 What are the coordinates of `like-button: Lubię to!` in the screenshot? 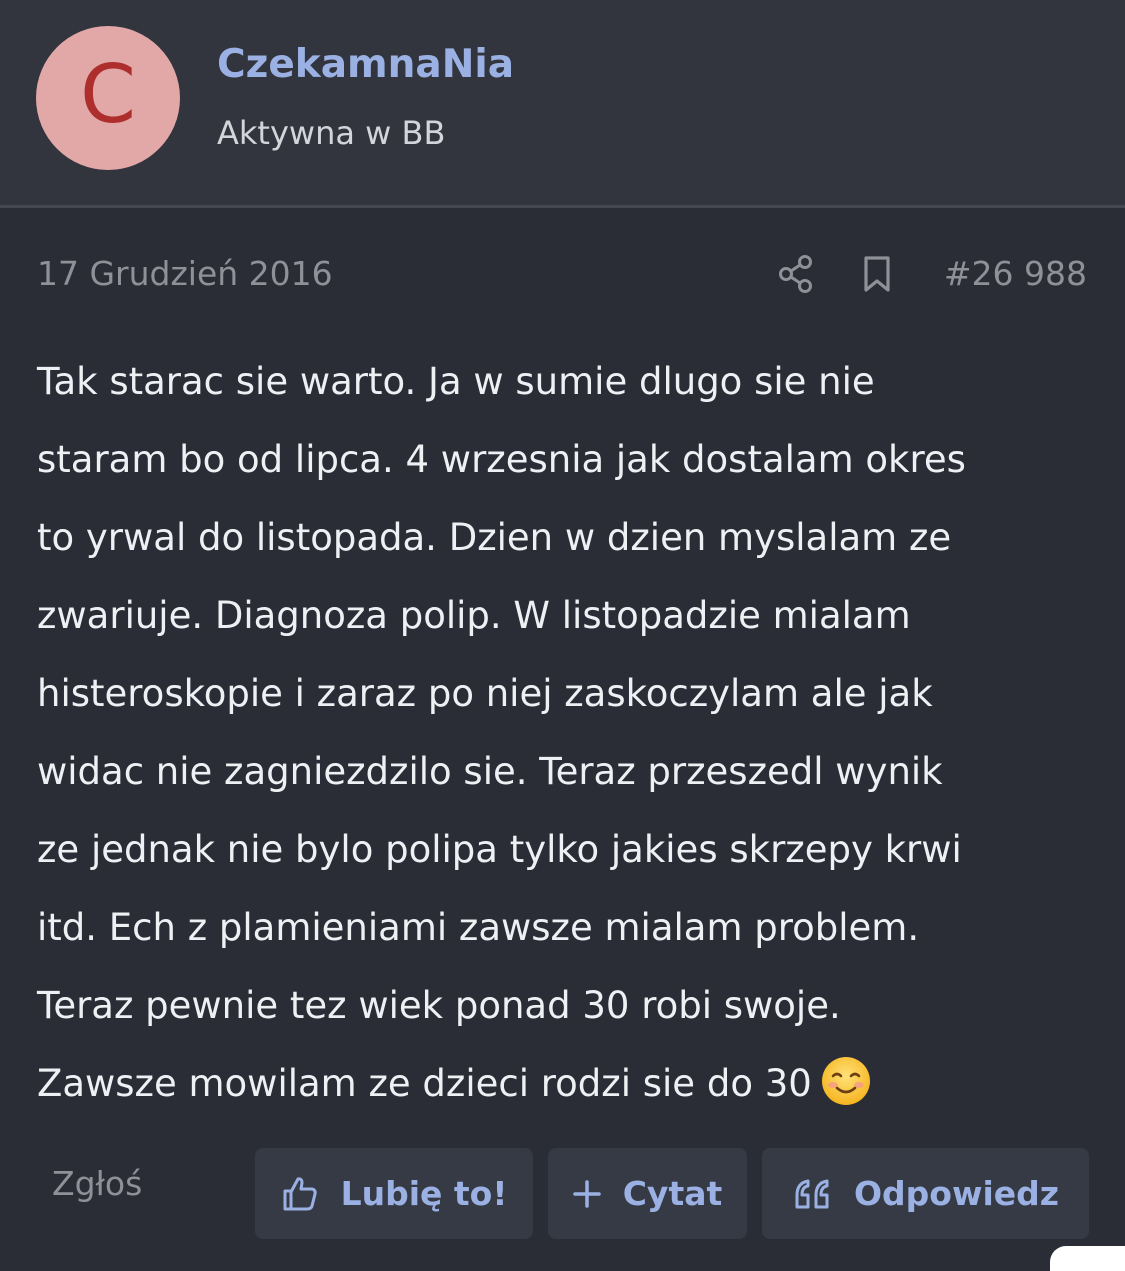 It's located at (394, 1193).